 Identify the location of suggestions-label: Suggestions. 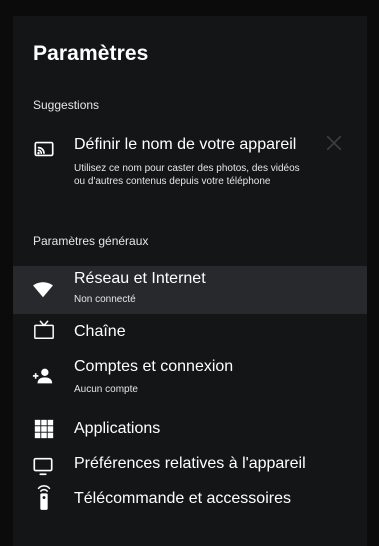
(66, 105).